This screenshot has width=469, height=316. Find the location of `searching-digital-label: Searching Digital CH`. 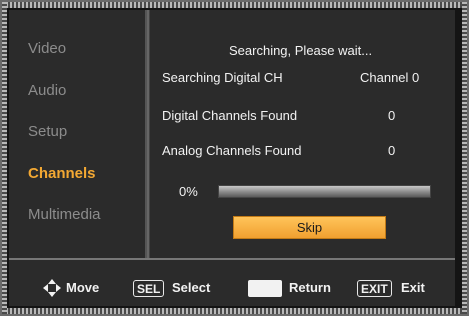

searching-digital-label: Searching Digital CH is located at coordinates (222, 77).